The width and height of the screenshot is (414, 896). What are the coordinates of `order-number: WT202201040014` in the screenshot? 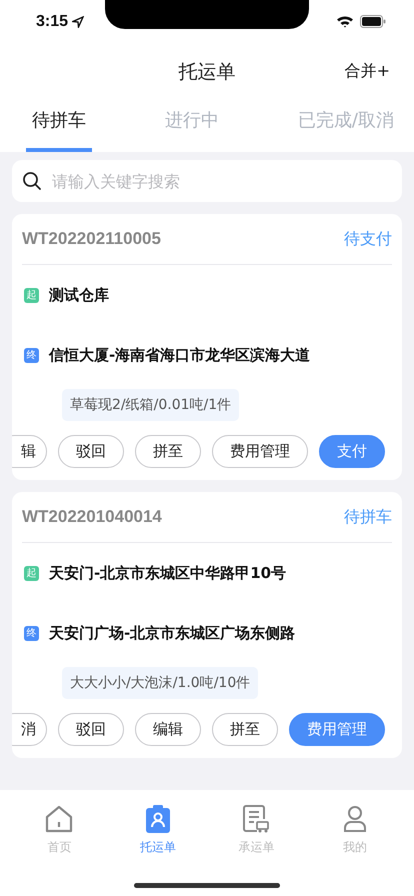 It's located at (92, 517).